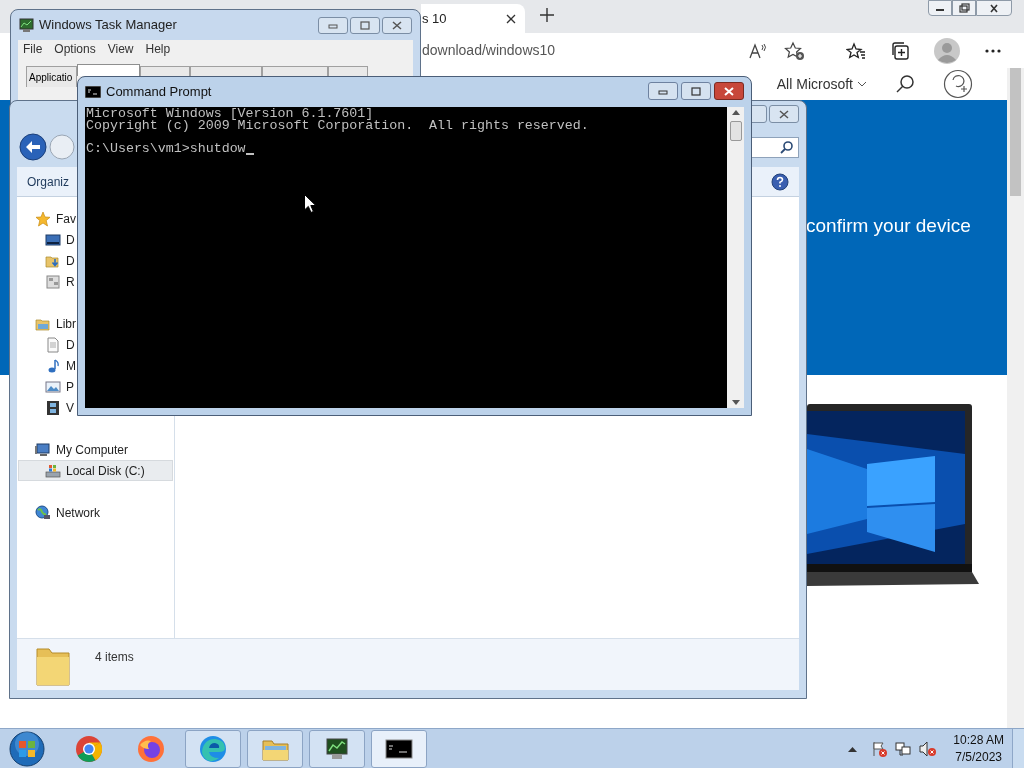 This screenshot has width=1024, height=768. Describe the element at coordinates (47, 323) in the screenshot. I see `nav-item: Libr` at that location.